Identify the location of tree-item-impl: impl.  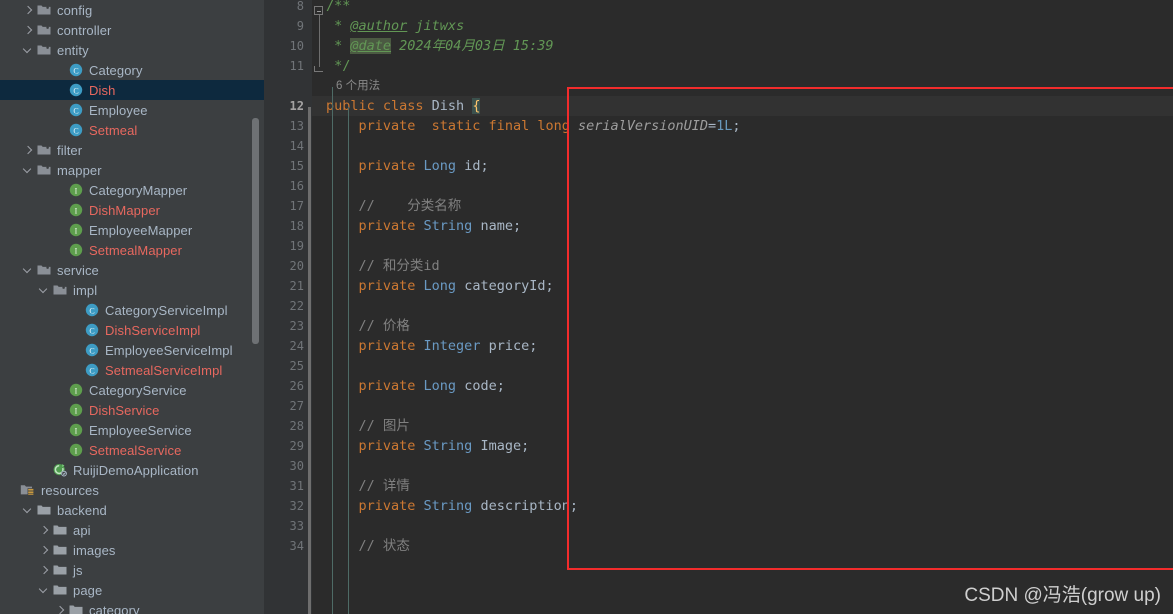
(132, 290).